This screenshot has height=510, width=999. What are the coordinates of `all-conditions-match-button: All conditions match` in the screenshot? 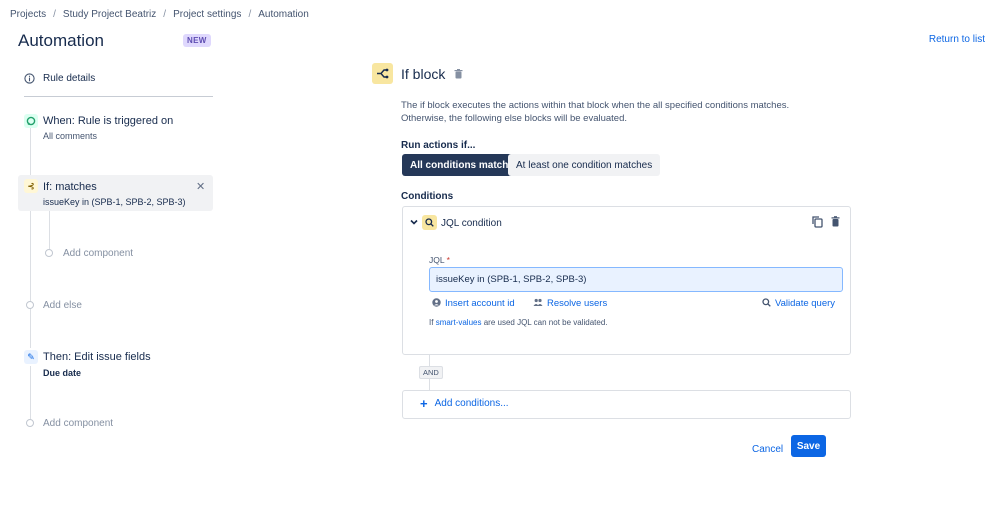 It's located at (459, 165).